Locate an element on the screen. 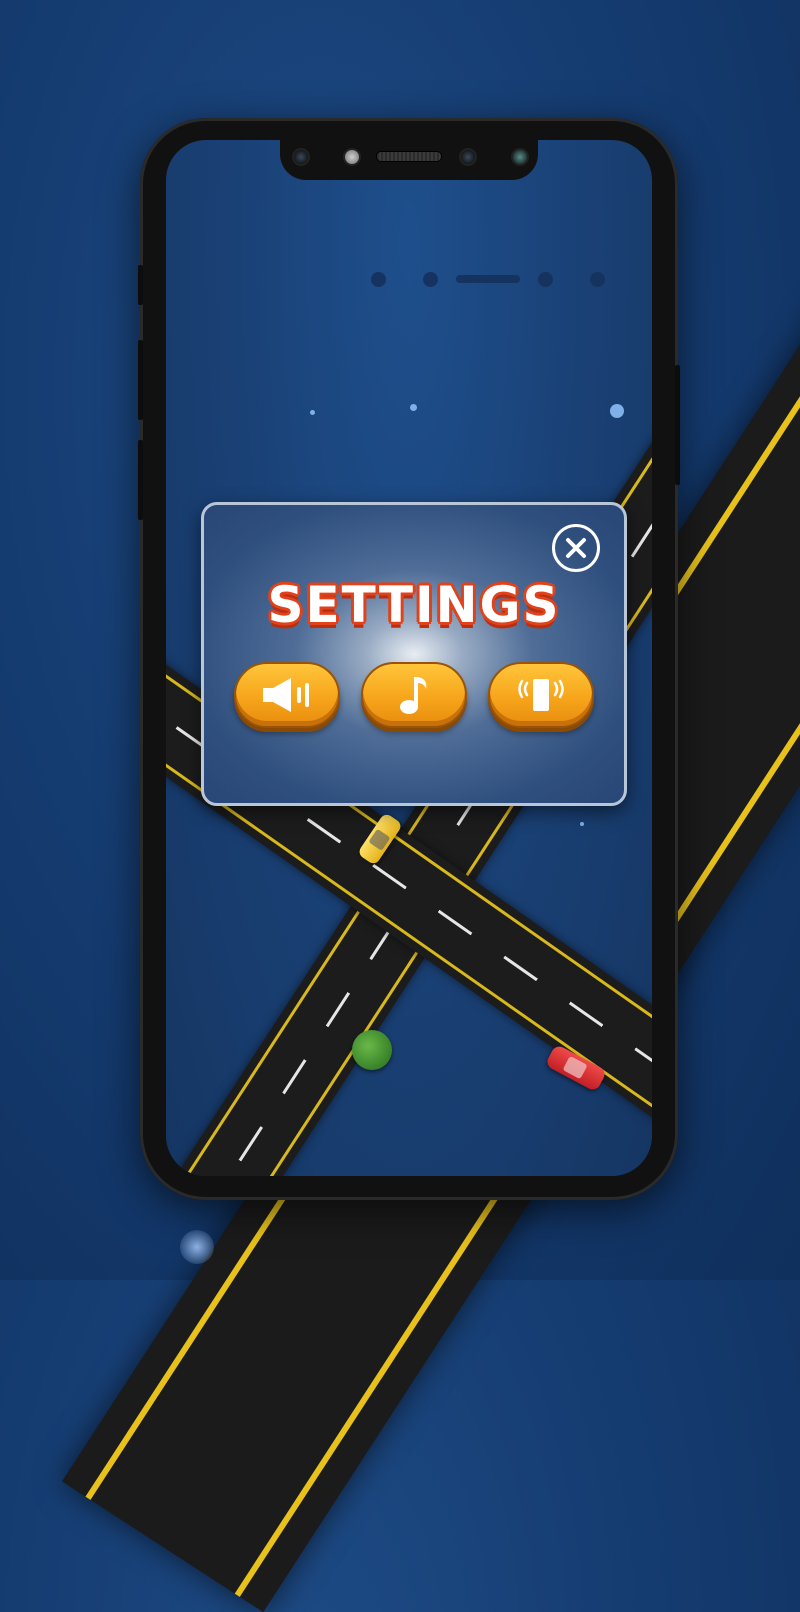  close-icon is located at coordinates (576, 548).